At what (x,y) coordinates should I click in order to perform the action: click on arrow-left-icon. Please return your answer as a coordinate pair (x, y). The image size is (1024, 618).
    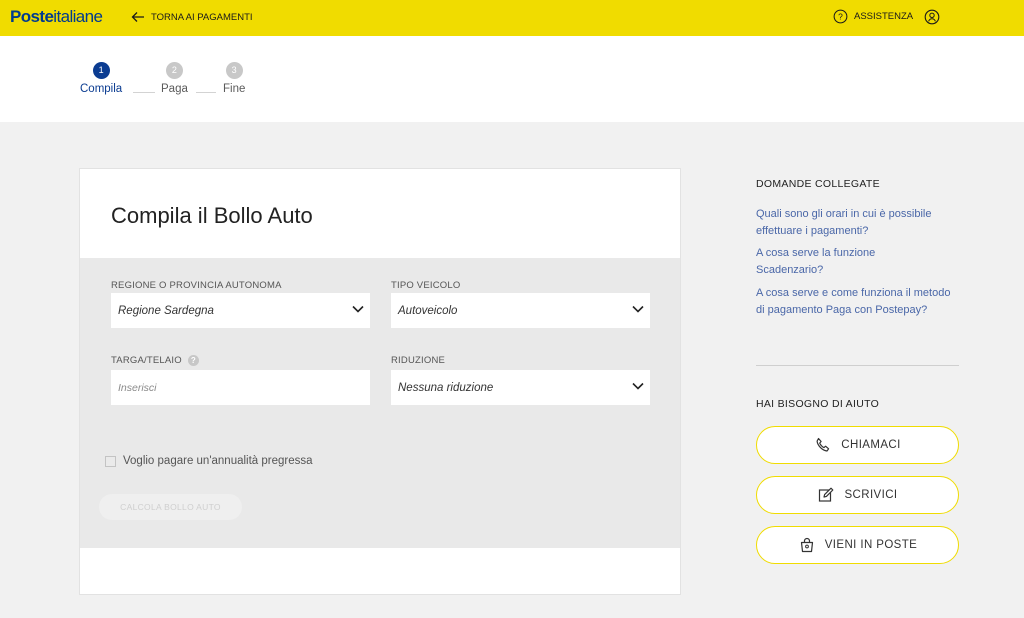
    Looking at the image, I should click on (137, 17).